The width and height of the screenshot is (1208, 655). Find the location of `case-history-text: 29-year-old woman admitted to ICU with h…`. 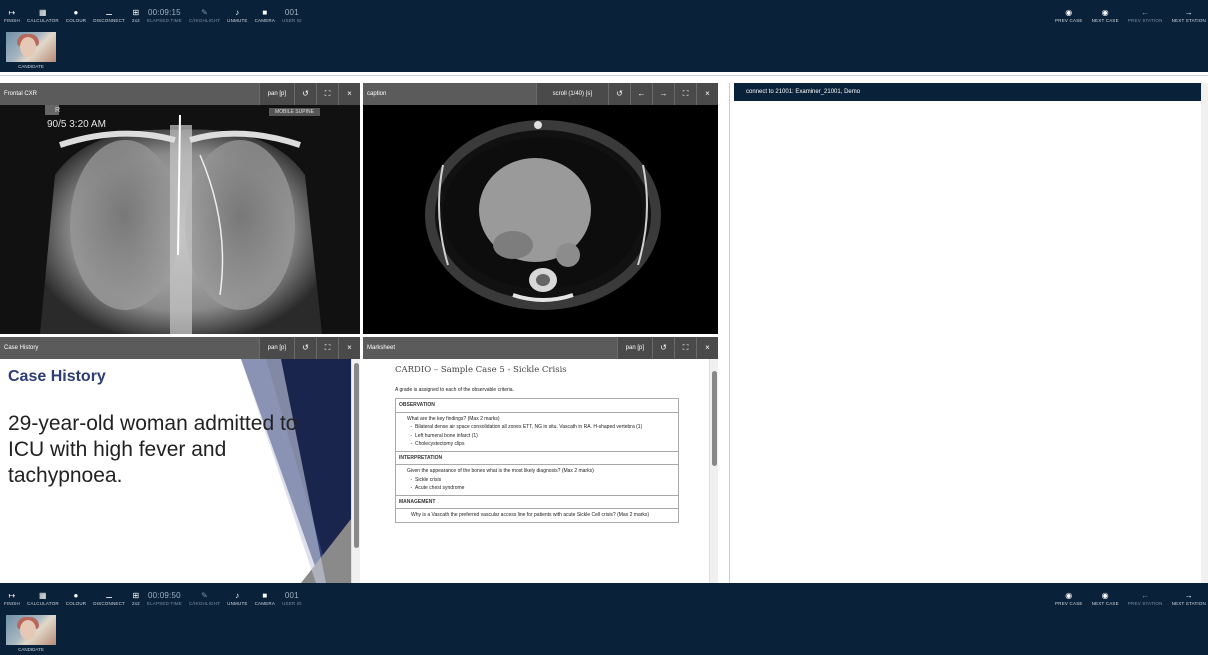

case-history-text: 29-year-old woman admitted to ICU with h… is located at coordinates (153, 449).